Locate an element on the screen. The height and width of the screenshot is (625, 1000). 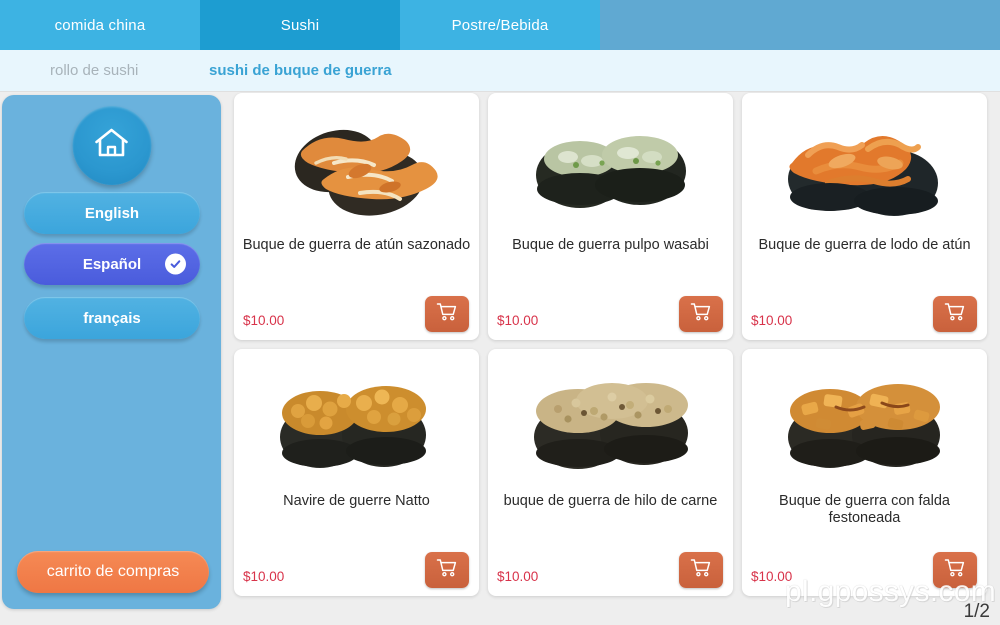
tab-comida-china: comida china is located at coordinates (100, 25).